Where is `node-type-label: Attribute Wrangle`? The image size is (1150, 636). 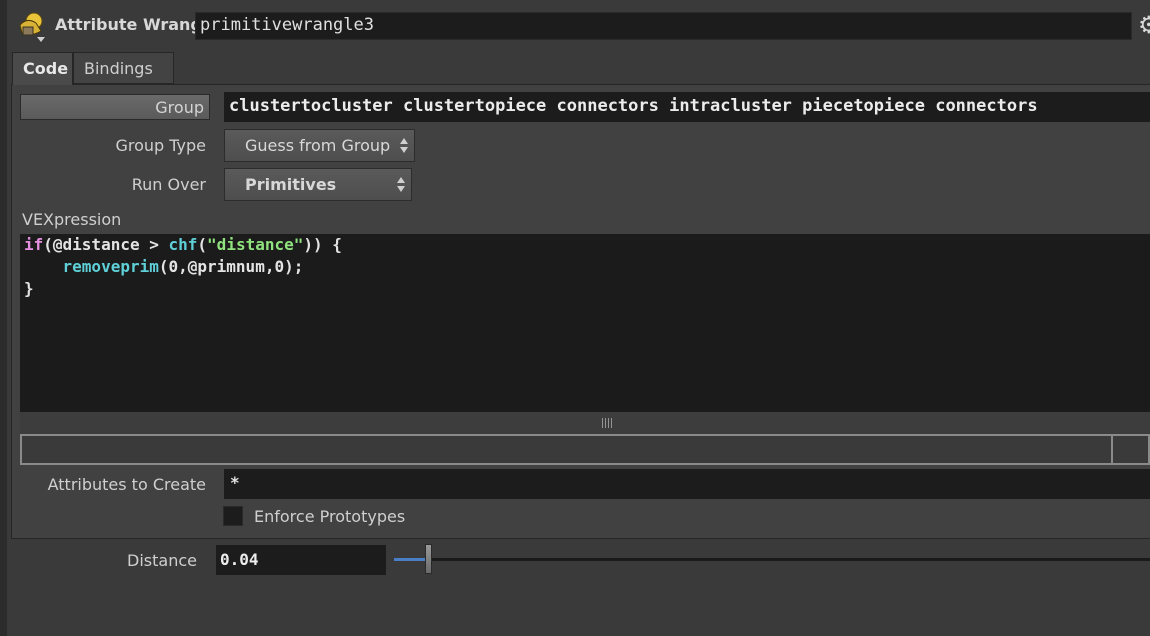 node-type-label: Attribute Wrangle is located at coordinates (137, 24).